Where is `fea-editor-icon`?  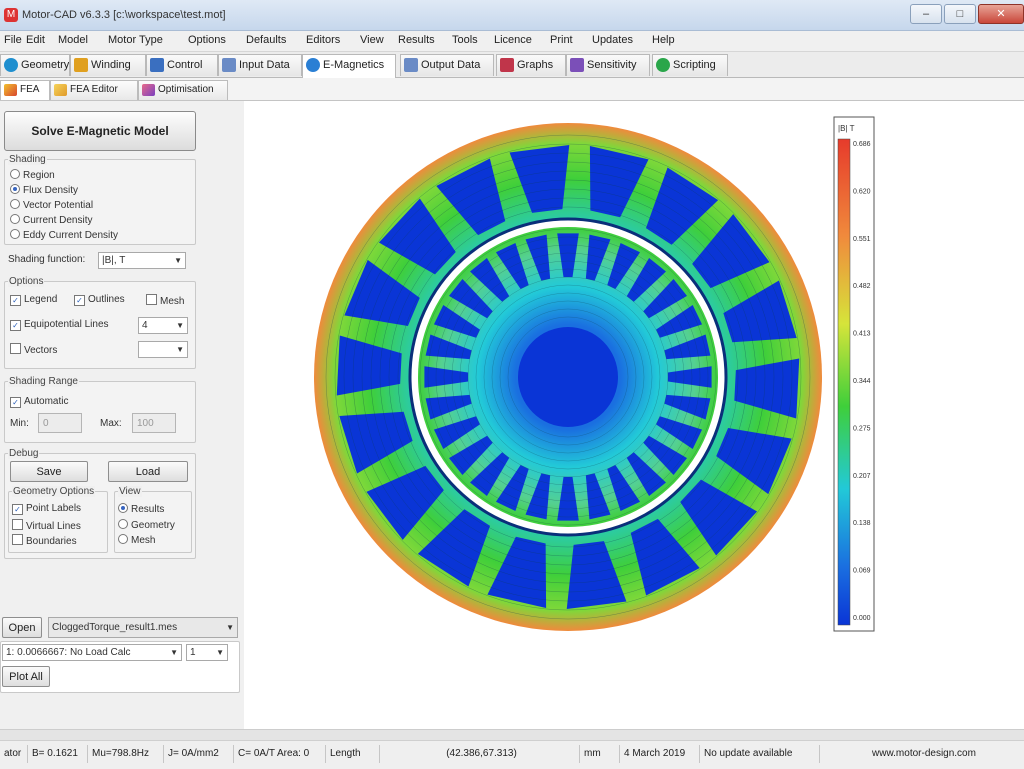 fea-editor-icon is located at coordinates (60, 90).